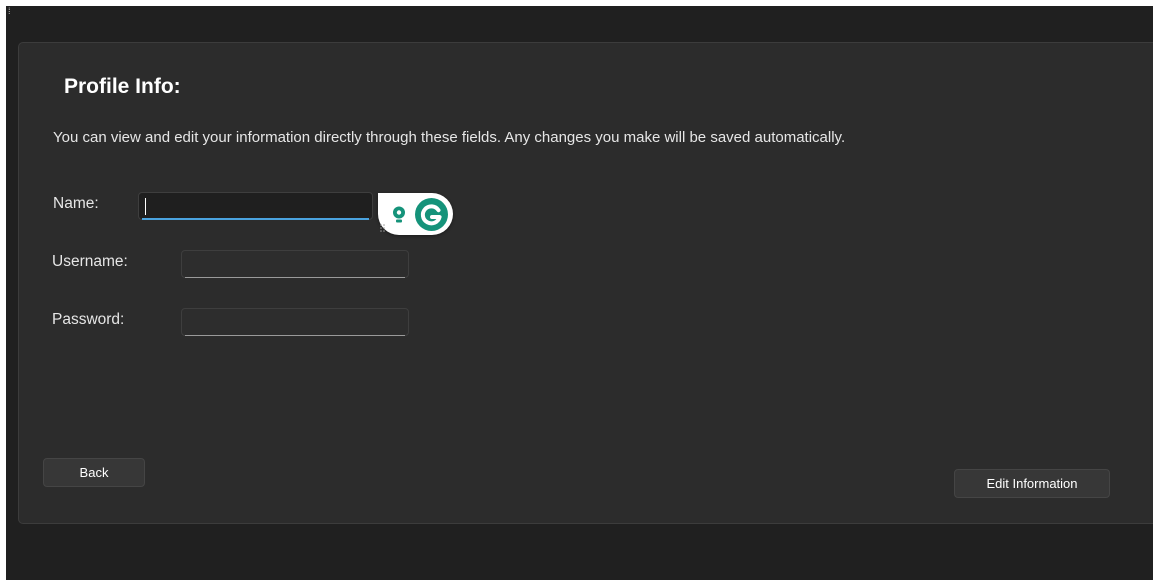  What do you see at coordinates (255, 206) in the screenshot?
I see `name-input` at bounding box center [255, 206].